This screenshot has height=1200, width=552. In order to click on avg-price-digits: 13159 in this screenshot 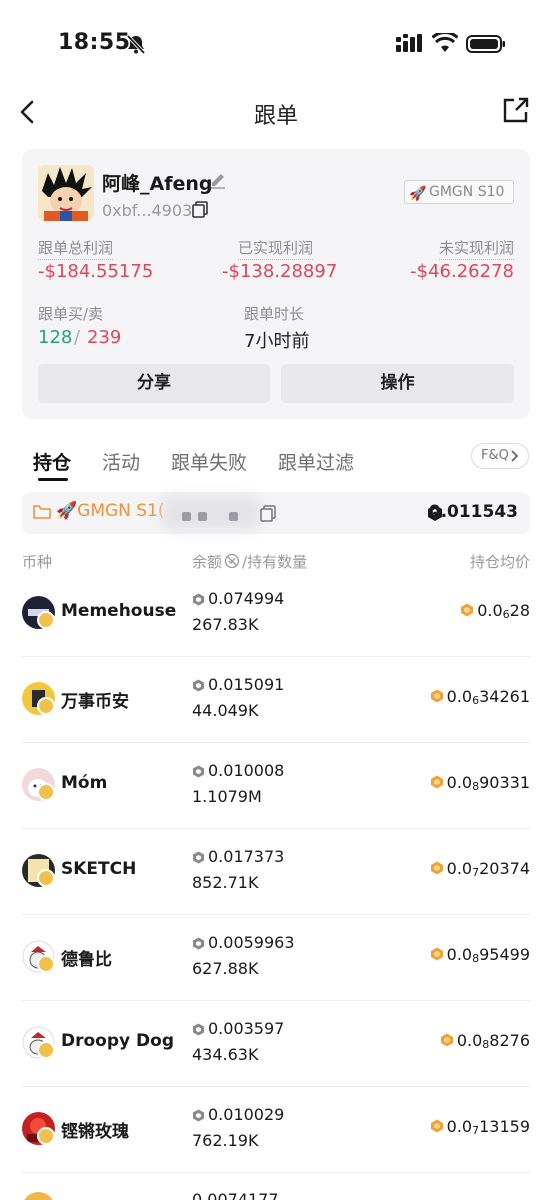, I will do `click(504, 1126)`.